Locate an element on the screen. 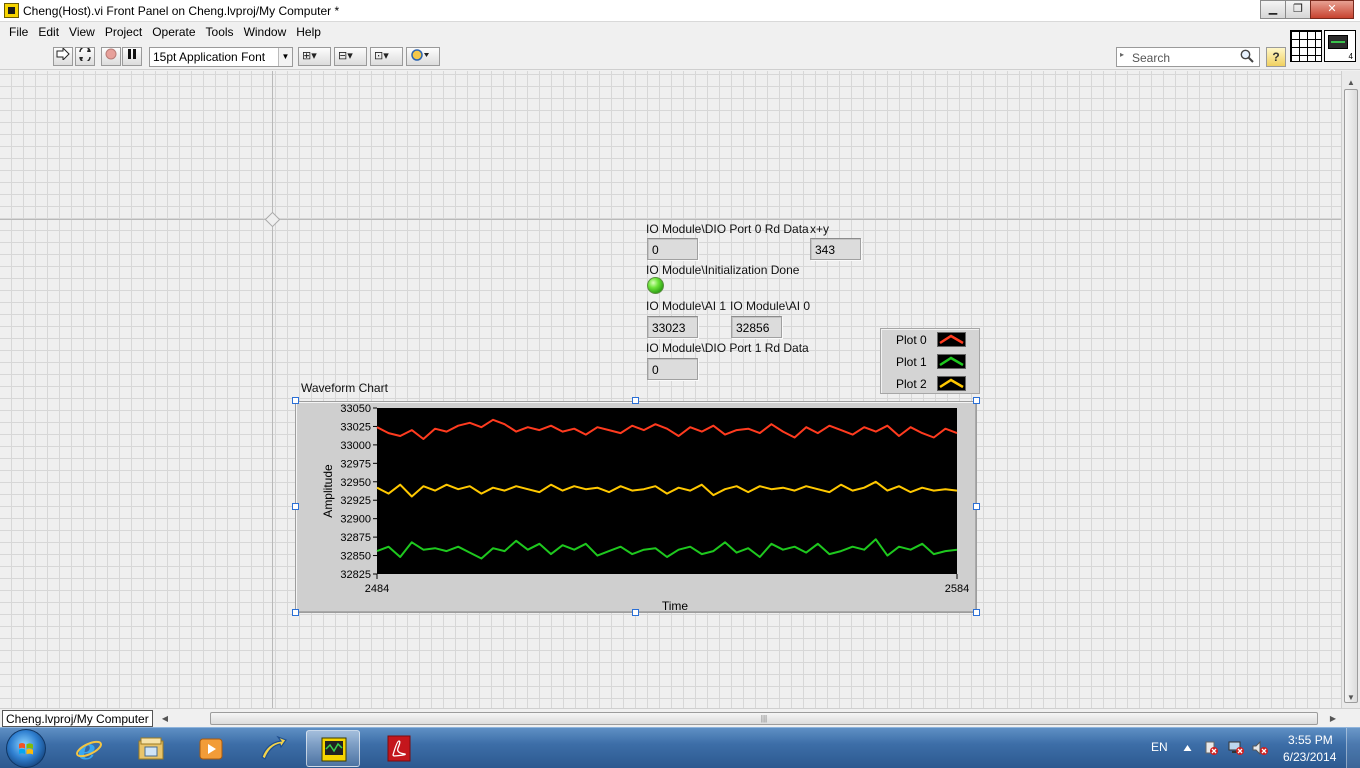 Image resolution: width=1360 pixels, height=768 pixels. windows-logo-icon is located at coordinates (26, 749).